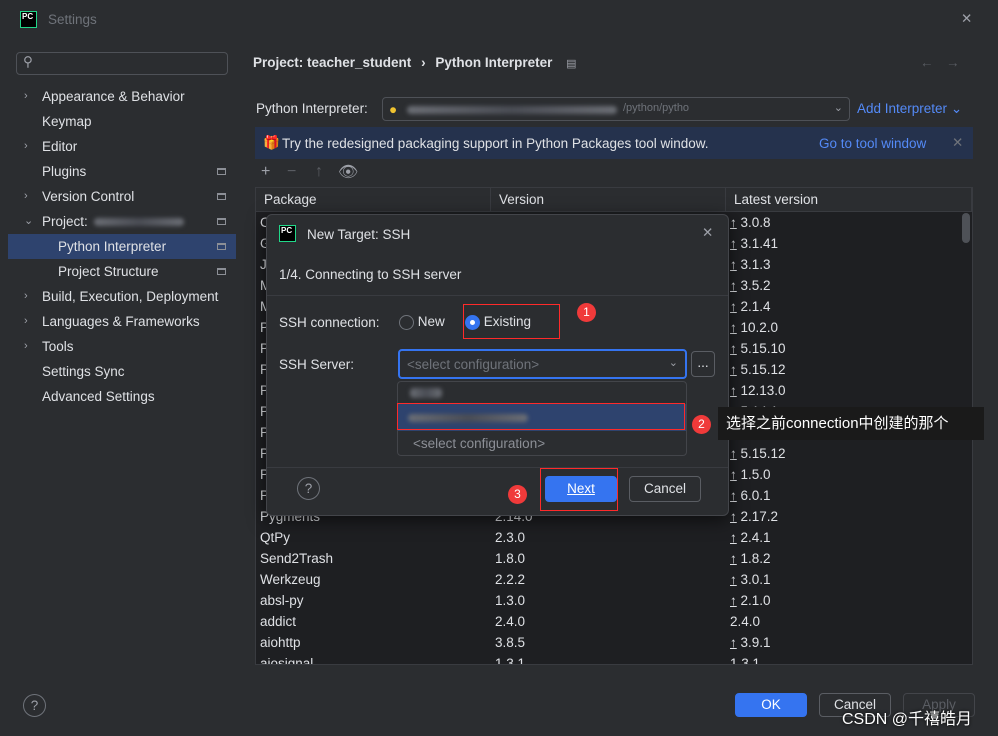 This screenshot has height=736, width=998. Describe the element at coordinates (297, 558) in the screenshot. I see `cell-text: Send2Trash` at that location.